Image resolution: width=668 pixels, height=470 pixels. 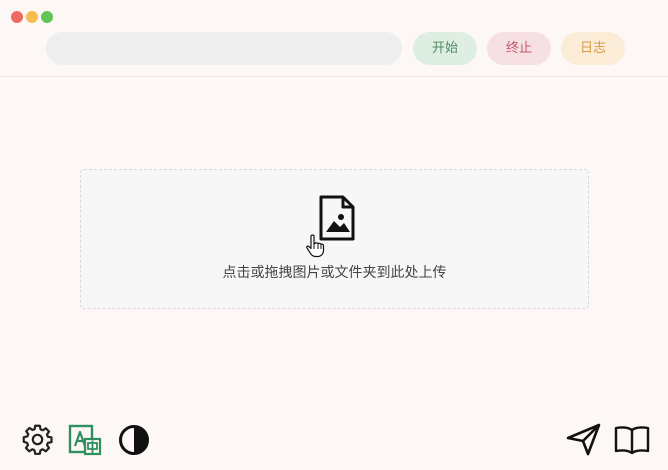 What do you see at coordinates (32, 17) in the screenshot?
I see `minimize-window-button` at bounding box center [32, 17].